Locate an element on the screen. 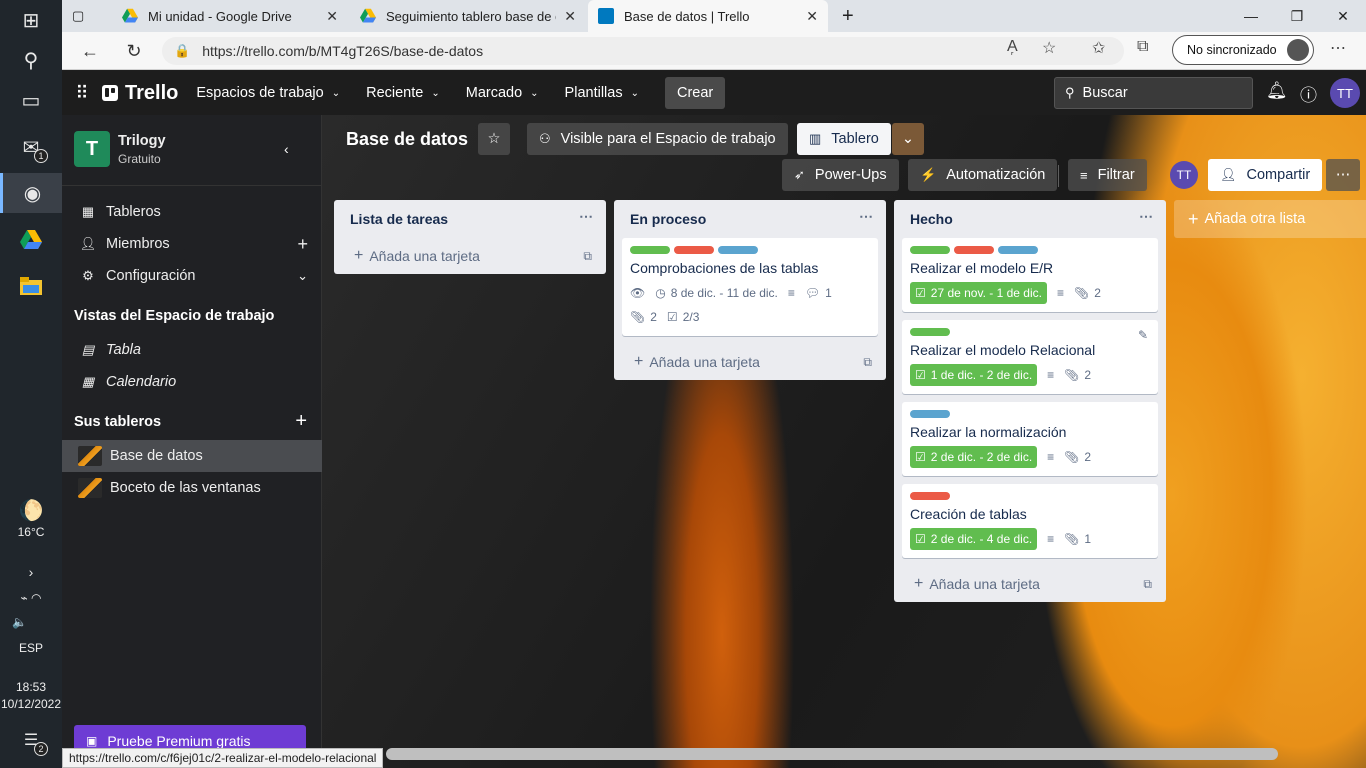  list-header: Lista de tareas ⋯ is located at coordinates (470, 219).